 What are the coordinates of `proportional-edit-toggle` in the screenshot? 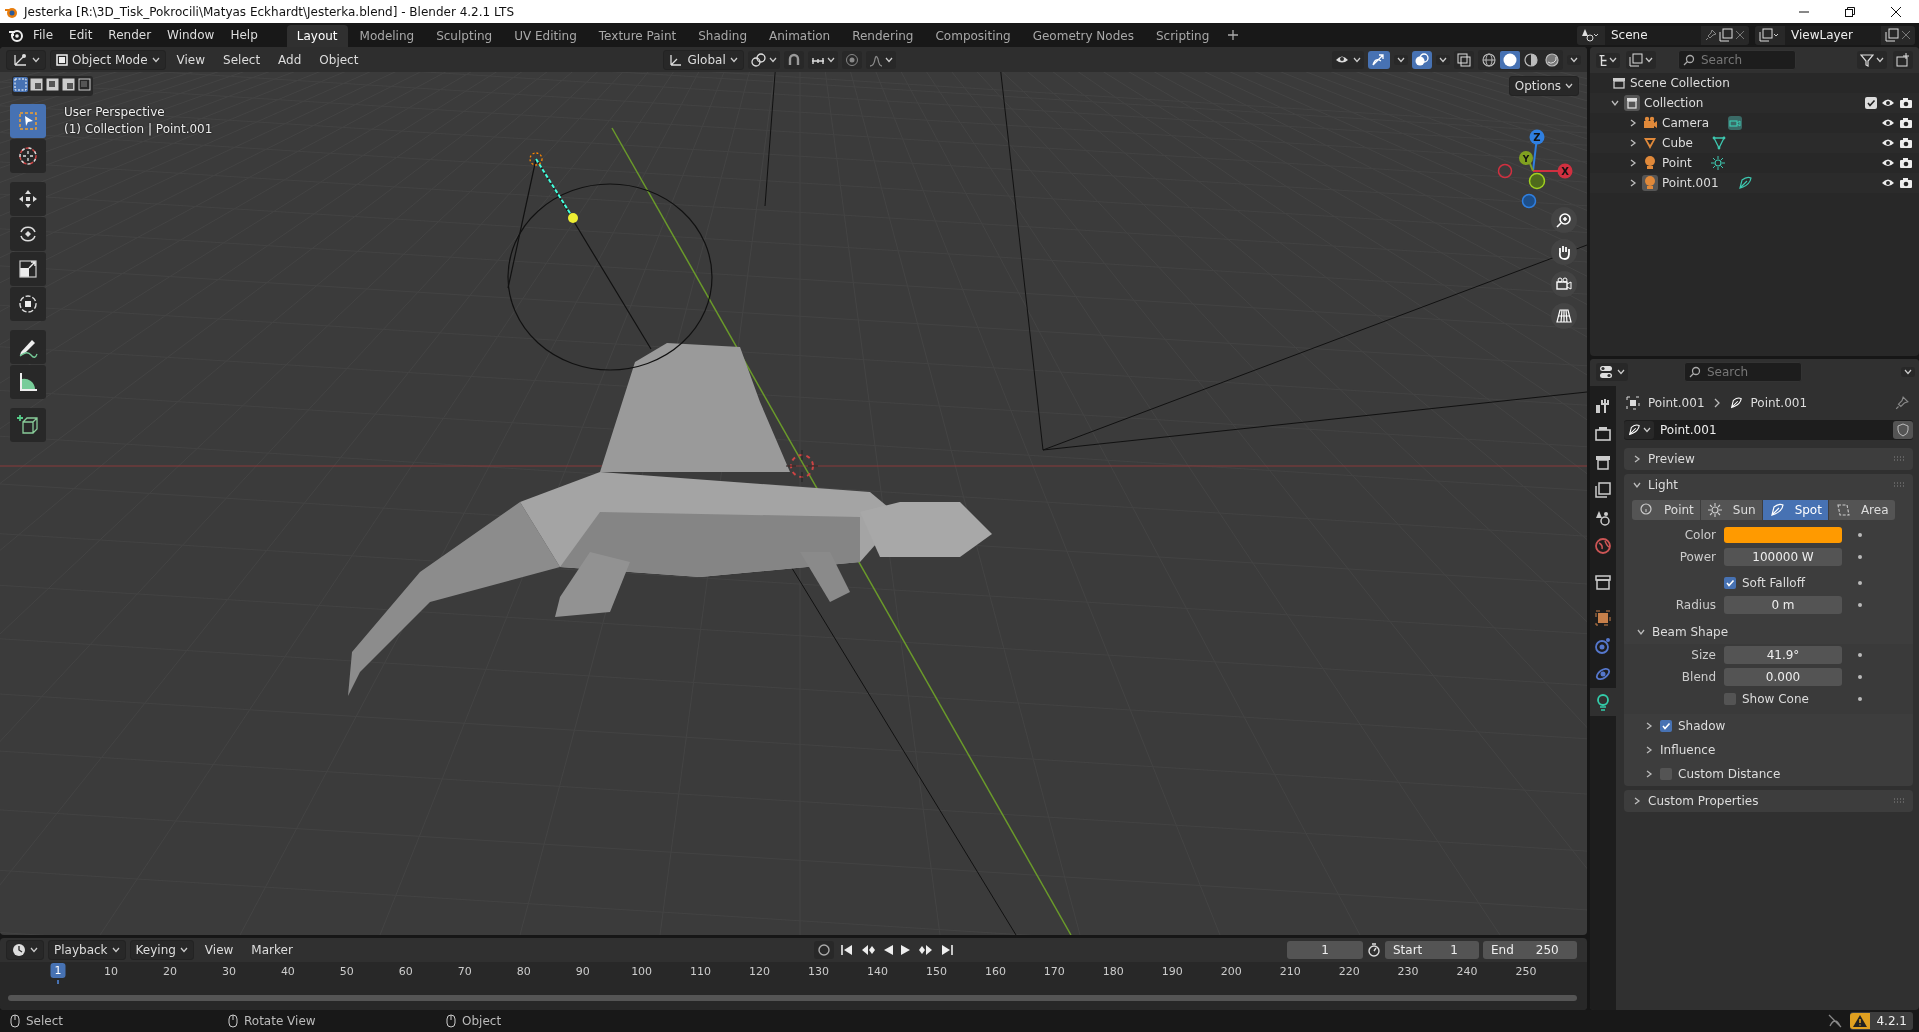 It's located at (851, 59).